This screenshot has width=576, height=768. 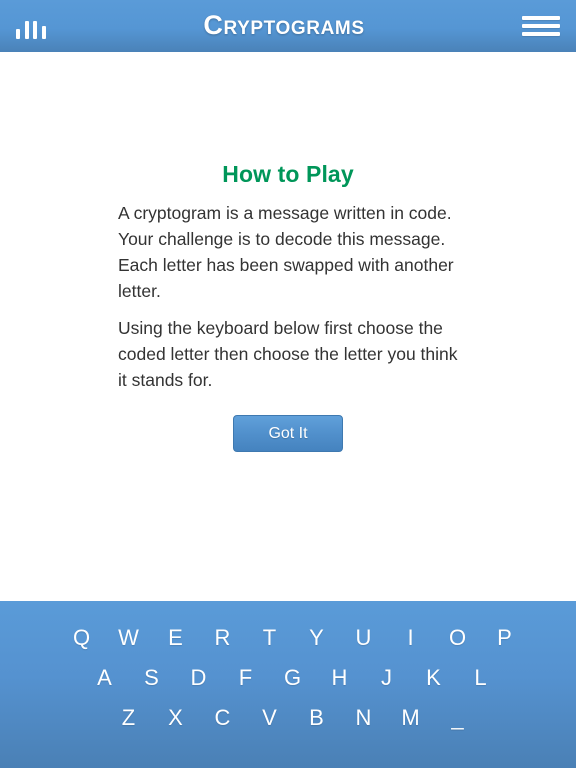 I want to click on keyboard-key-x: X, so click(x=175, y=718).